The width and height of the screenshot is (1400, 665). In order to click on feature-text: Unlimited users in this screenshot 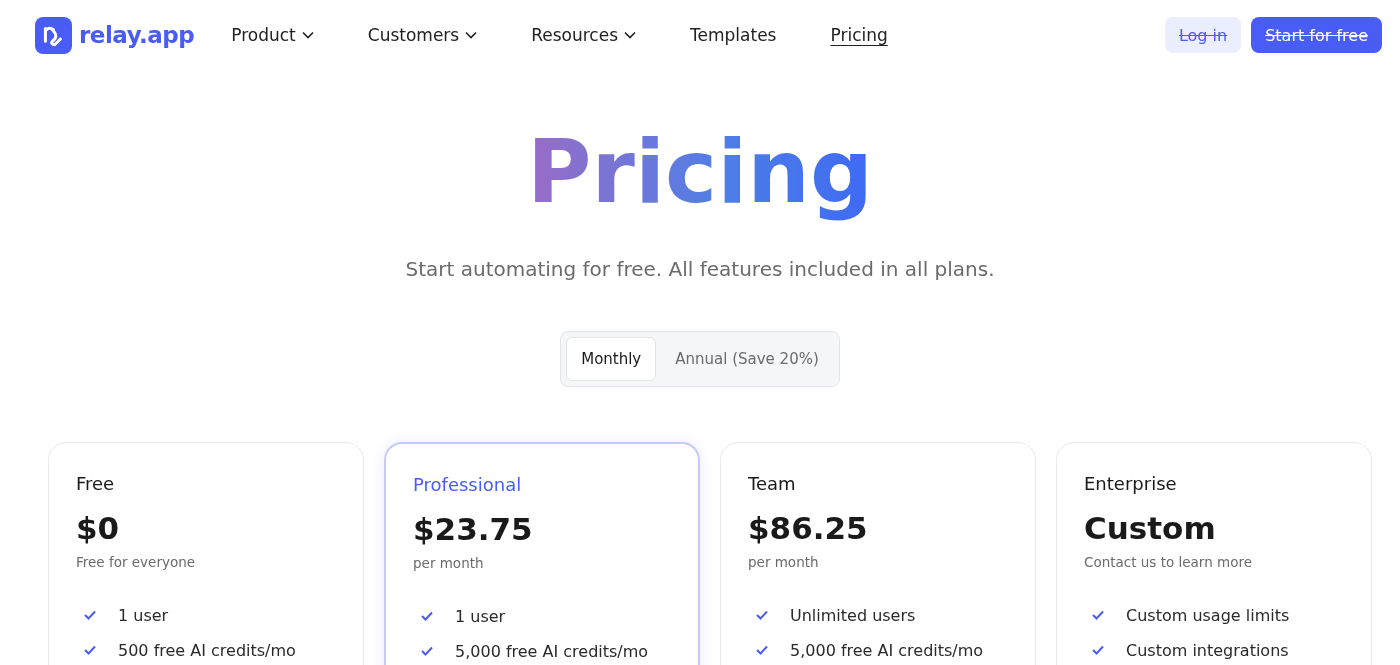, I will do `click(853, 615)`.